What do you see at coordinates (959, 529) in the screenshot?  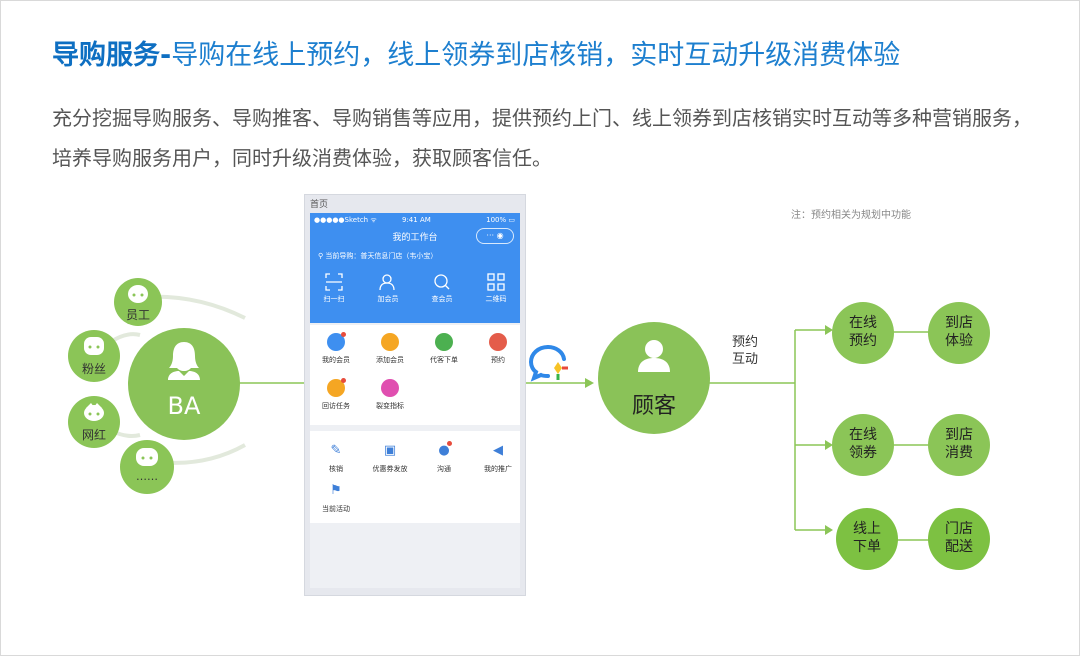 I see `store-delivery-l1: 门店` at bounding box center [959, 529].